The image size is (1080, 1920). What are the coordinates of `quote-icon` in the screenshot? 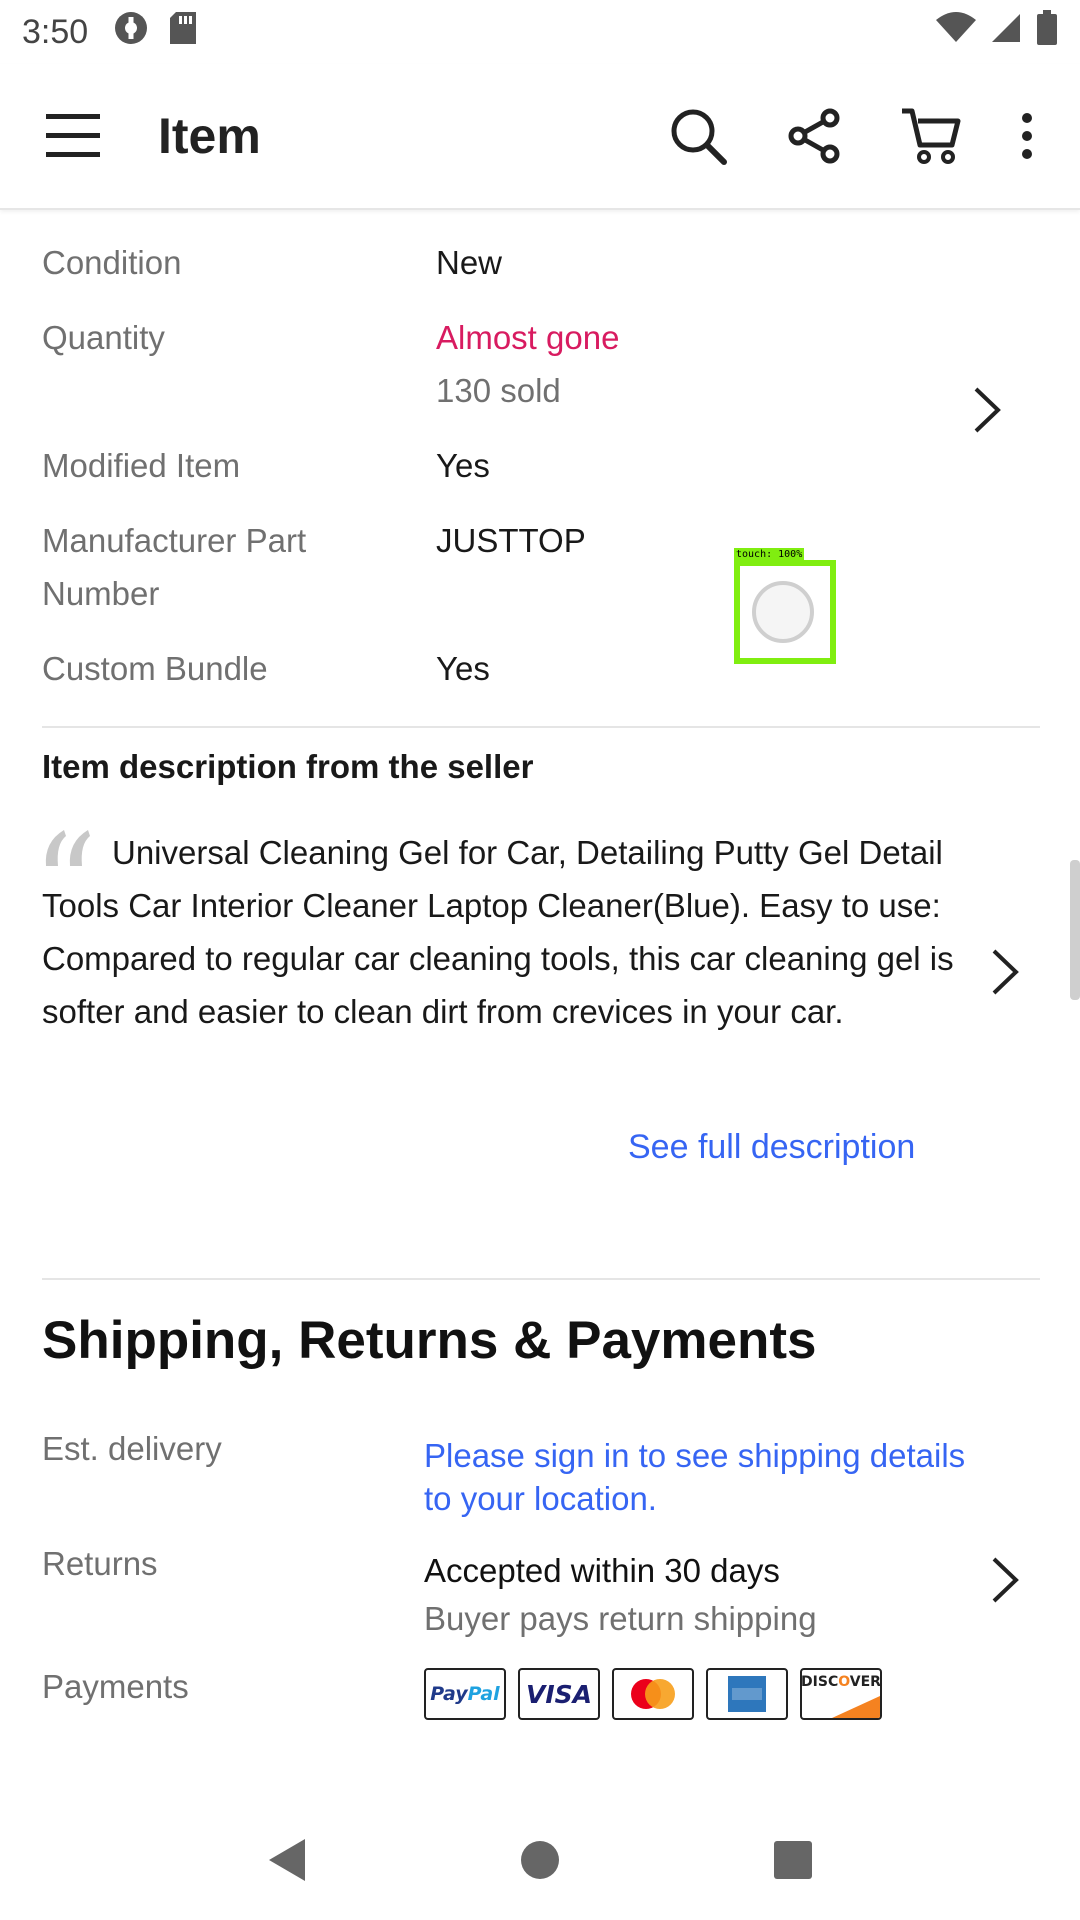 It's located at (68, 848).